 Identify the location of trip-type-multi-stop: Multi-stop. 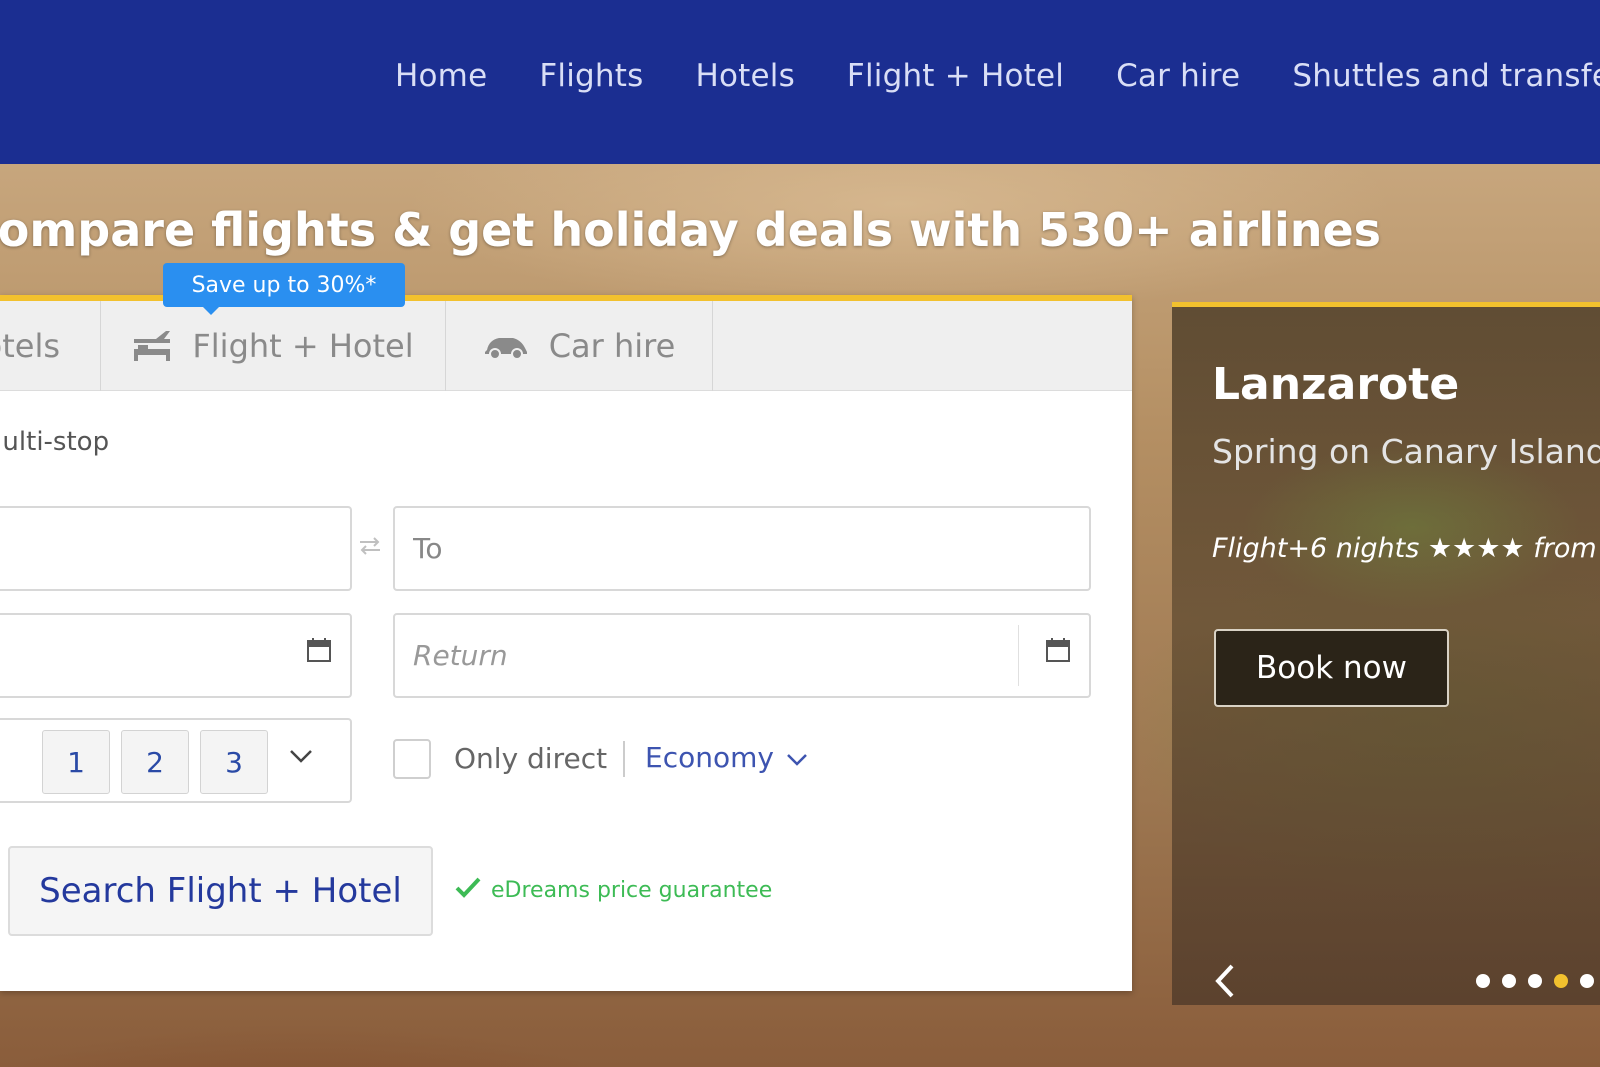
(54, 442).